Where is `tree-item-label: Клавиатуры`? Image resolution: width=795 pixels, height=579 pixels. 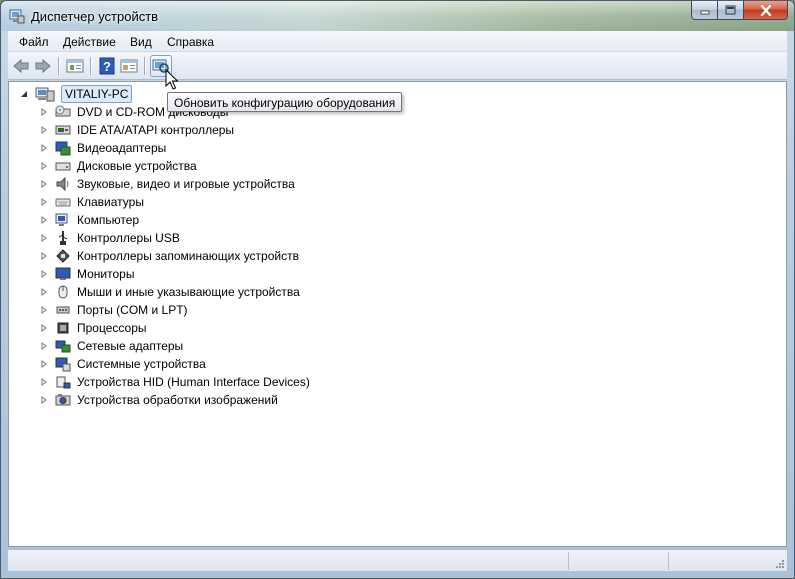 tree-item-label: Клавиатуры is located at coordinates (110, 202).